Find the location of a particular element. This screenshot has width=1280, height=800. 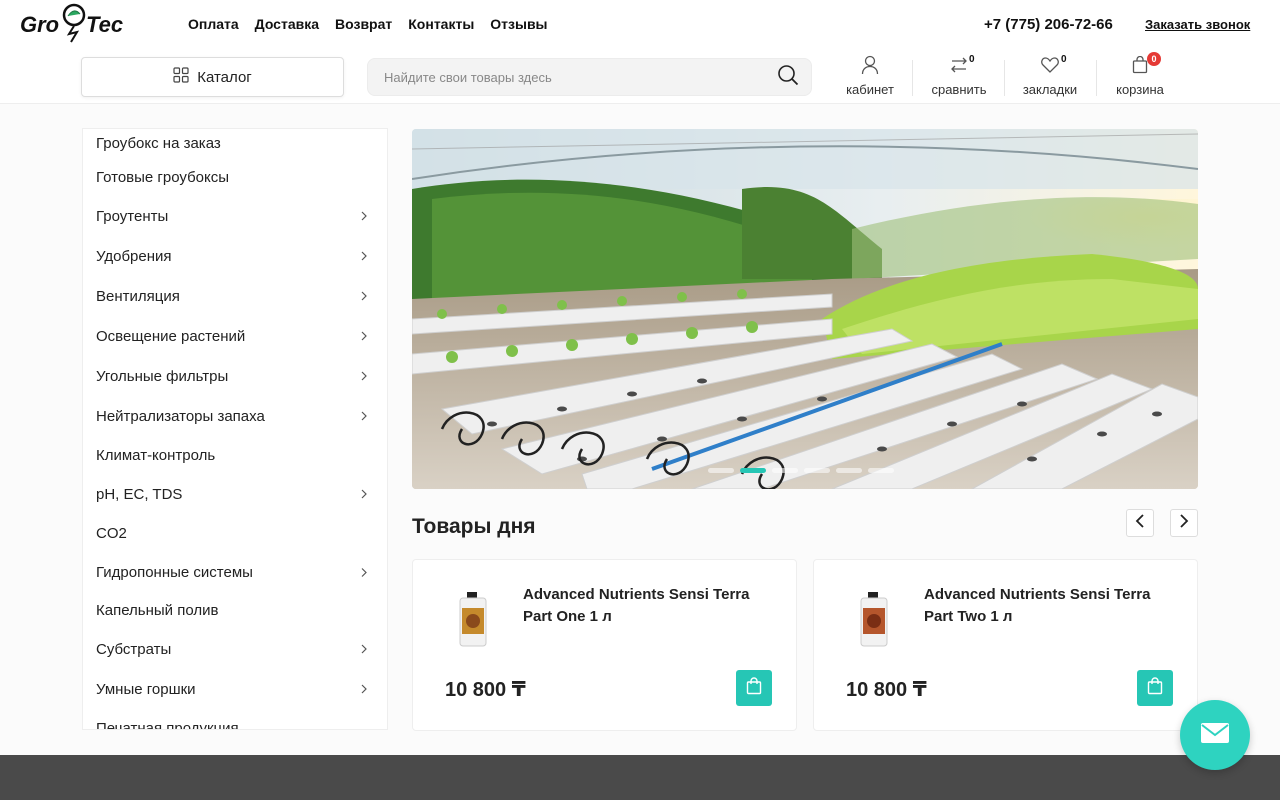

sidebar-item-label: Нейтрализаторы запаха is located at coordinates (180, 416).